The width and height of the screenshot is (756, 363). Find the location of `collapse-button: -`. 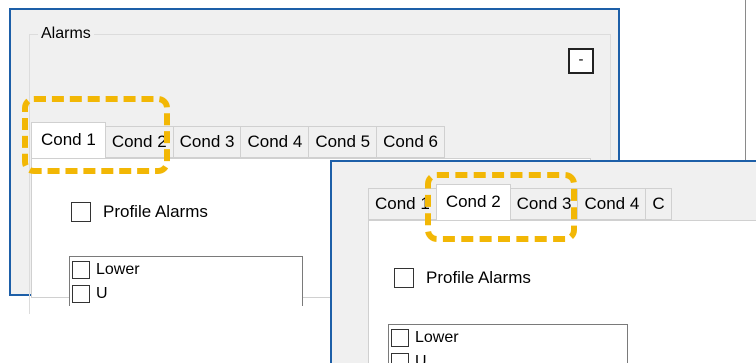

collapse-button: - is located at coordinates (581, 61).